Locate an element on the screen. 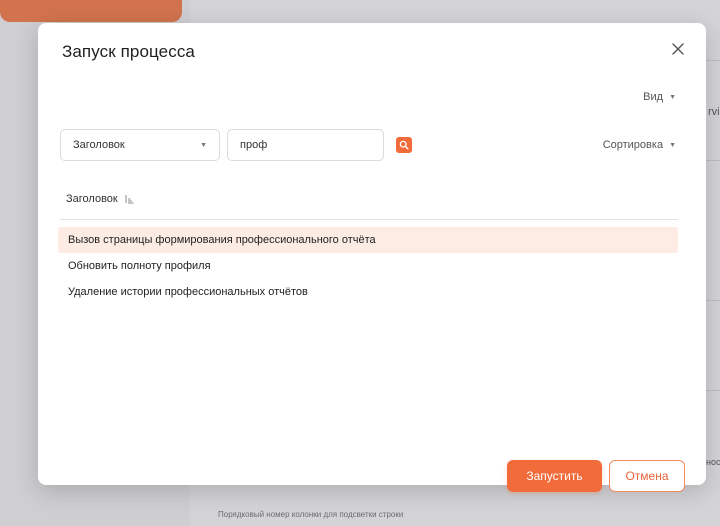  column-header-title: Заголовок is located at coordinates (100, 199).